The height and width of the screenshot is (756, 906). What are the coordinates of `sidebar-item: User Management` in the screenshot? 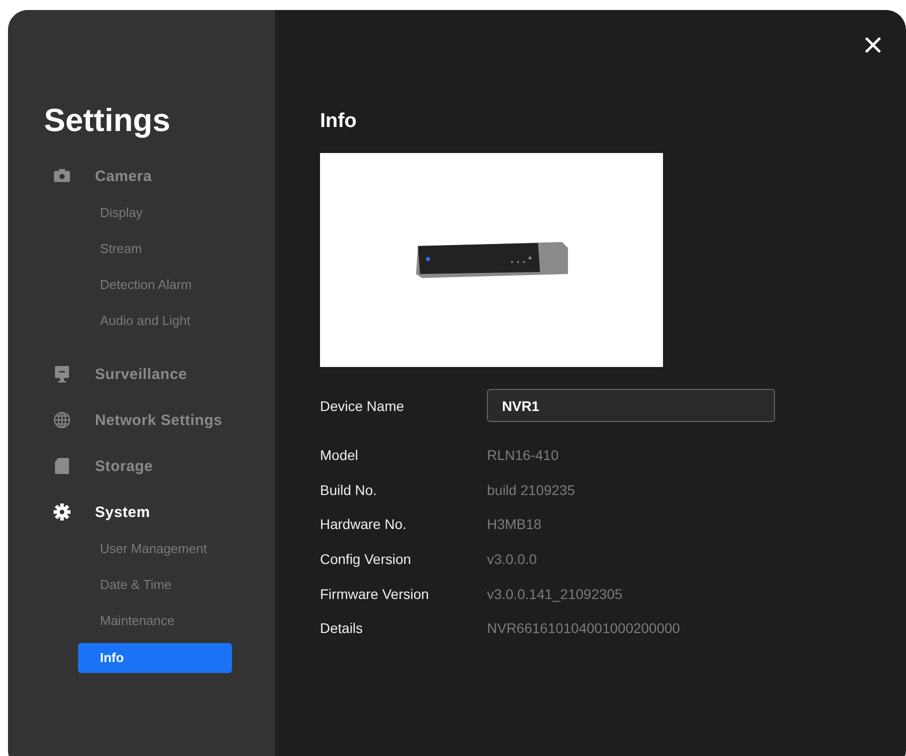 It's located at (155, 549).